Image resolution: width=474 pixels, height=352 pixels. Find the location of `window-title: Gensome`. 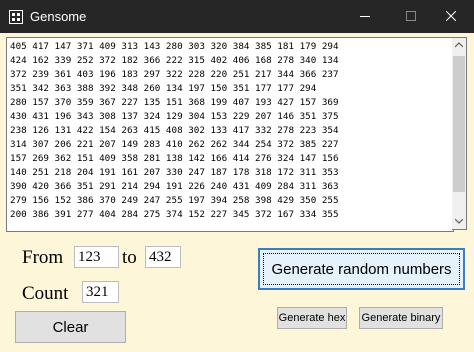

window-title: Gensome is located at coordinates (58, 16).